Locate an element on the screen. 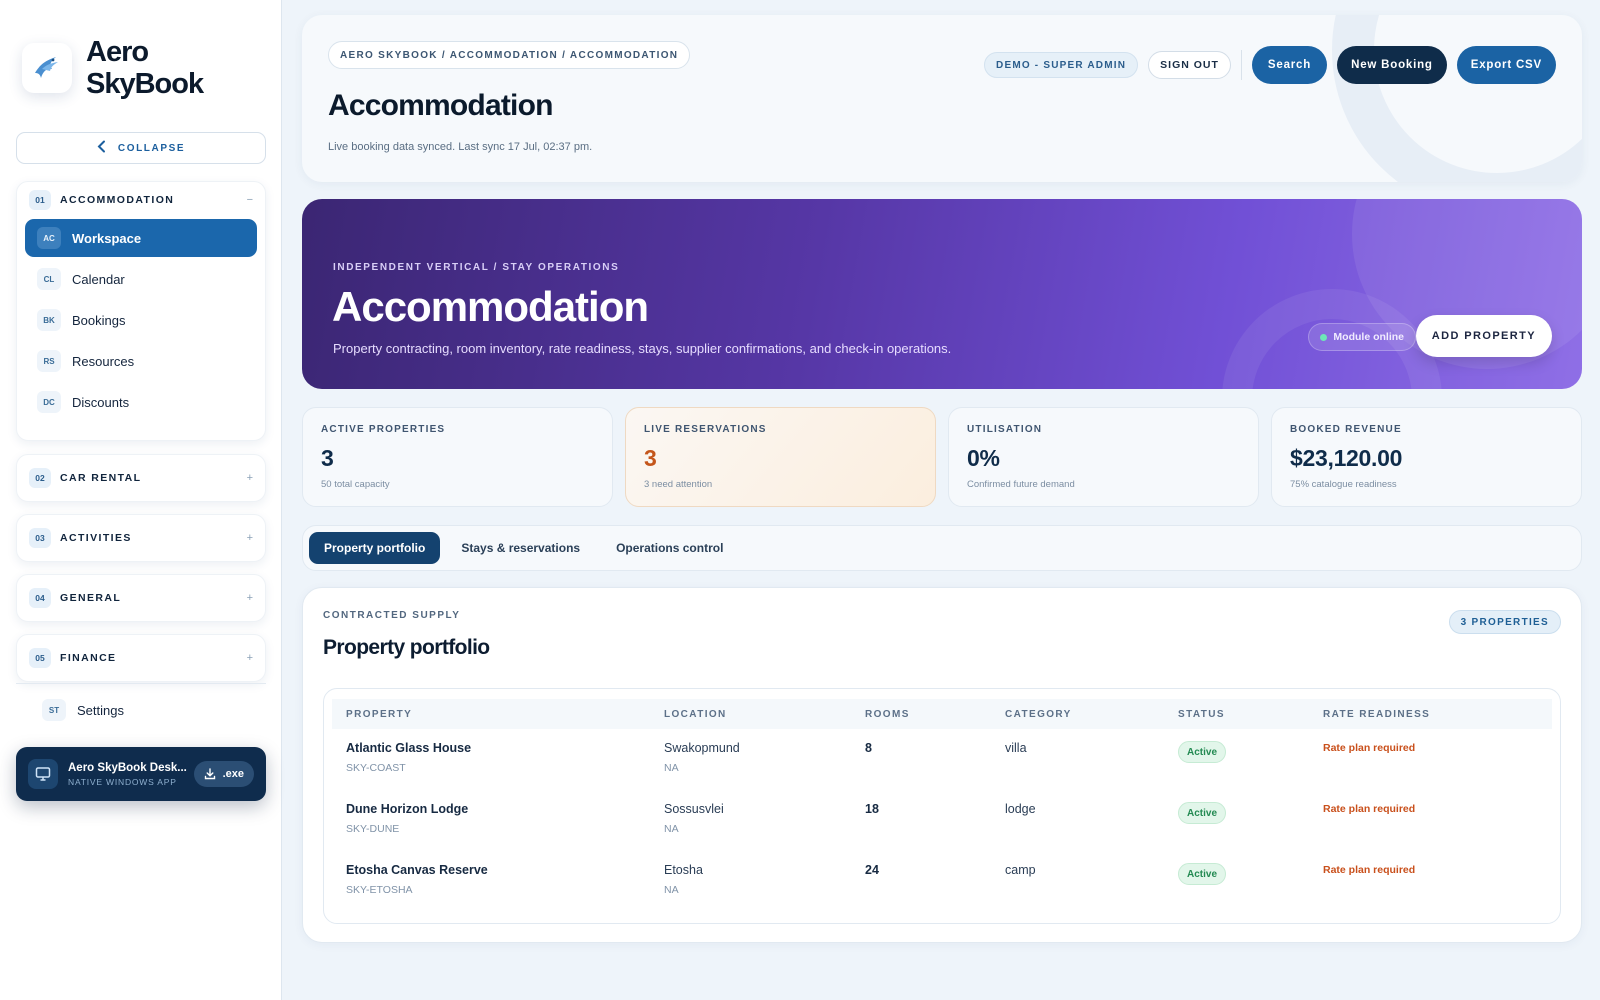 The height and width of the screenshot is (1000, 1600). nav-abbr: AC is located at coordinates (49, 238).